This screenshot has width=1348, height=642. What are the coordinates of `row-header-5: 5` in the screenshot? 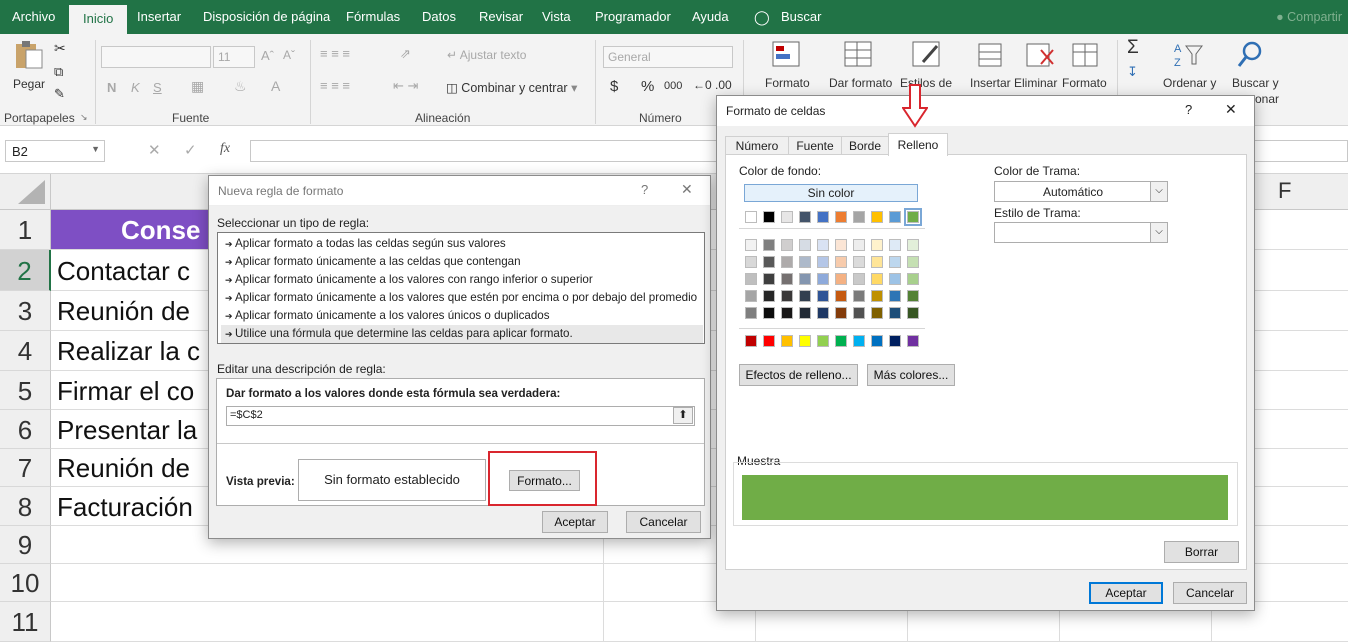 It's located at (25, 390).